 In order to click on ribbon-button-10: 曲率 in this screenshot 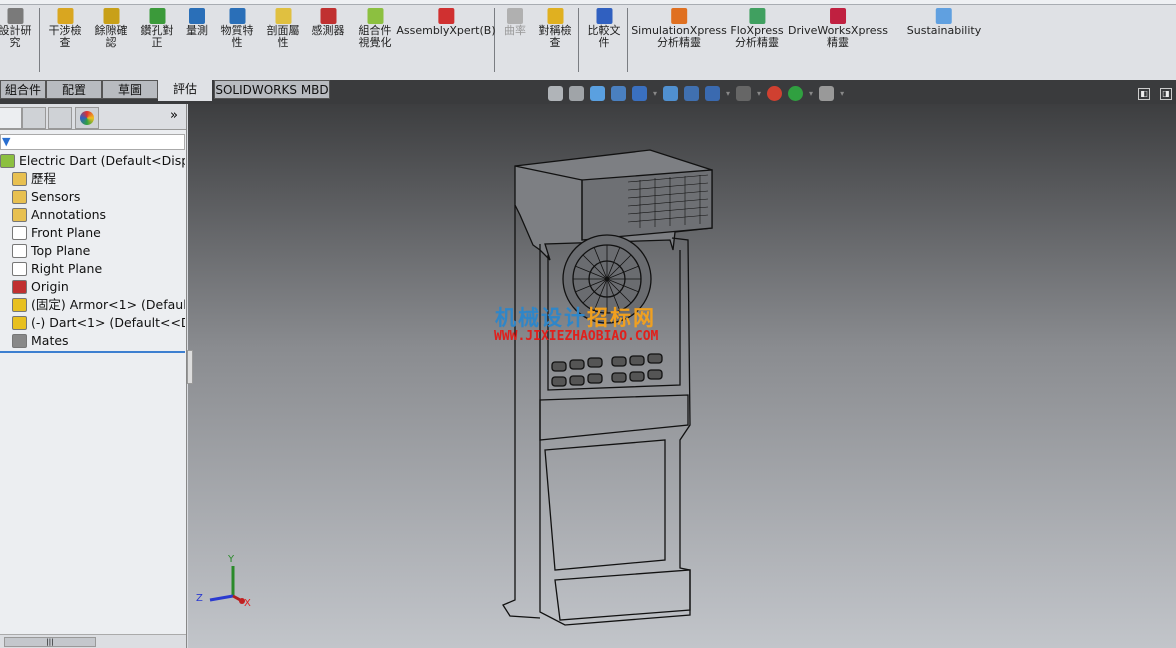, I will do `click(515, 22)`.